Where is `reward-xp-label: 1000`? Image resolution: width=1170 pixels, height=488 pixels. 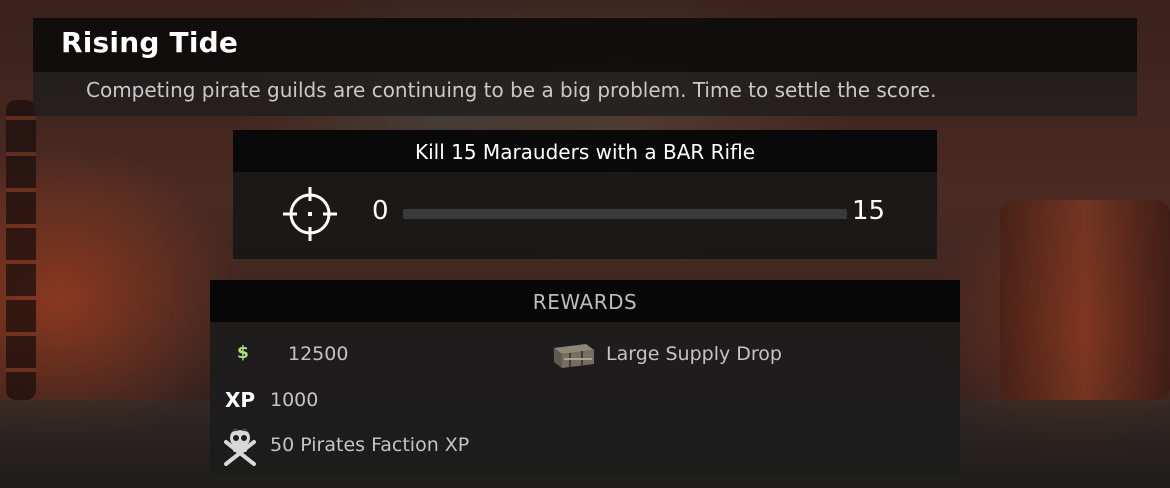 reward-xp-label: 1000 is located at coordinates (294, 400).